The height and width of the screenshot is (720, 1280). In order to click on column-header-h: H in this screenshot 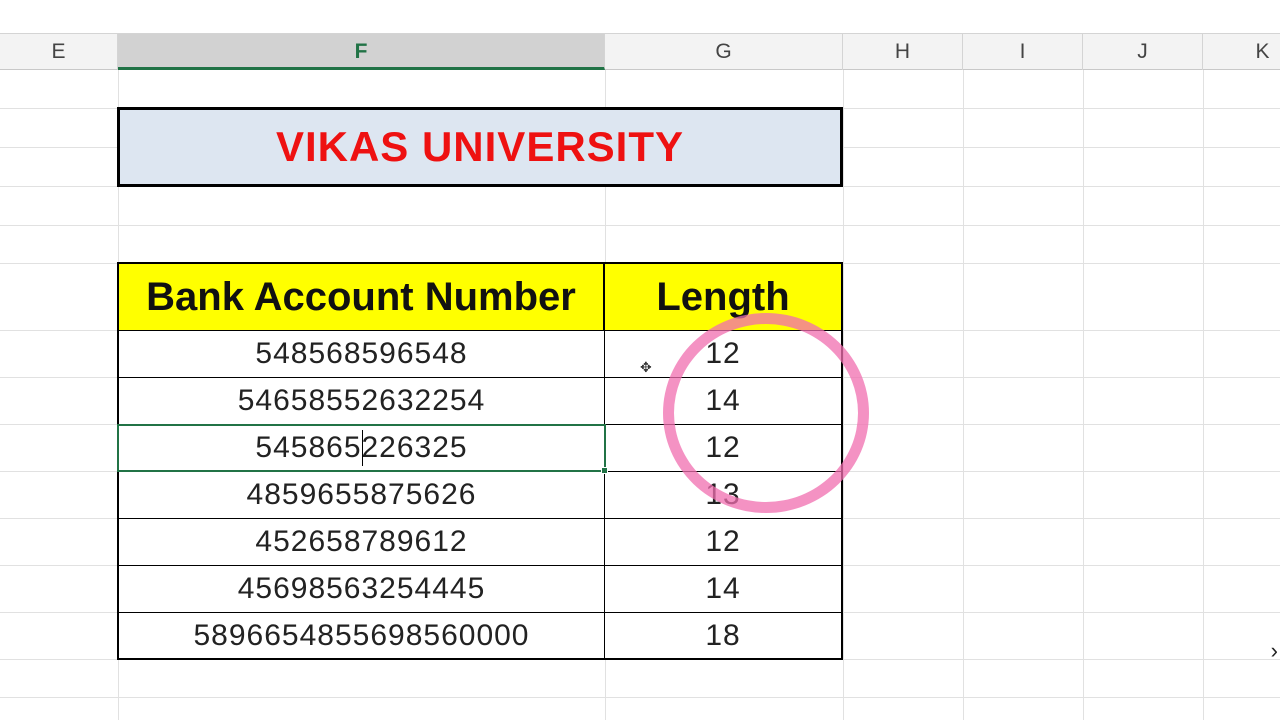, I will do `click(903, 52)`.